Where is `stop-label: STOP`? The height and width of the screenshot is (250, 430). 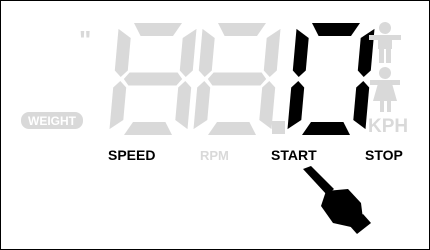 stop-label: STOP is located at coordinates (384, 155).